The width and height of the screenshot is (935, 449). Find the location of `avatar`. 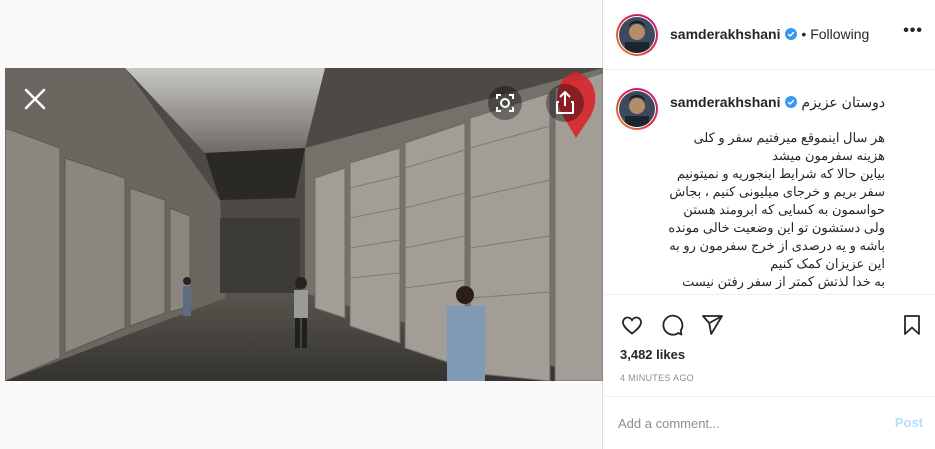

avatar is located at coordinates (637, 35).